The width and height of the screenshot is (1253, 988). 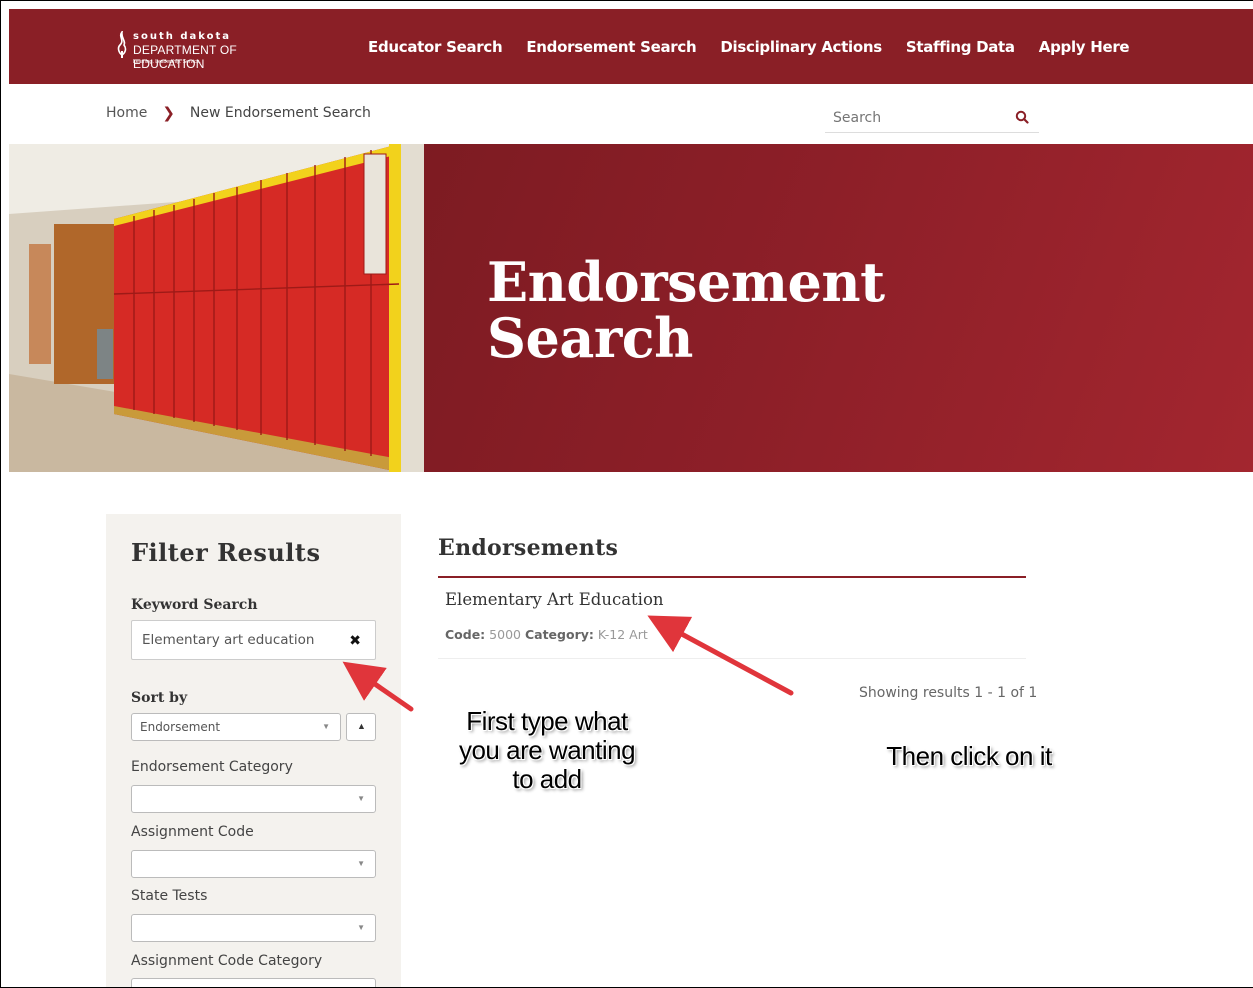 I want to click on filter-title: Filter Results, so click(x=226, y=552).